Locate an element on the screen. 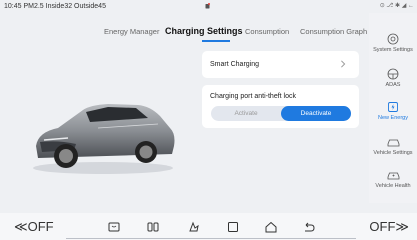 This screenshot has height=240, width=417. notification-icon is located at coordinates (207, 6).